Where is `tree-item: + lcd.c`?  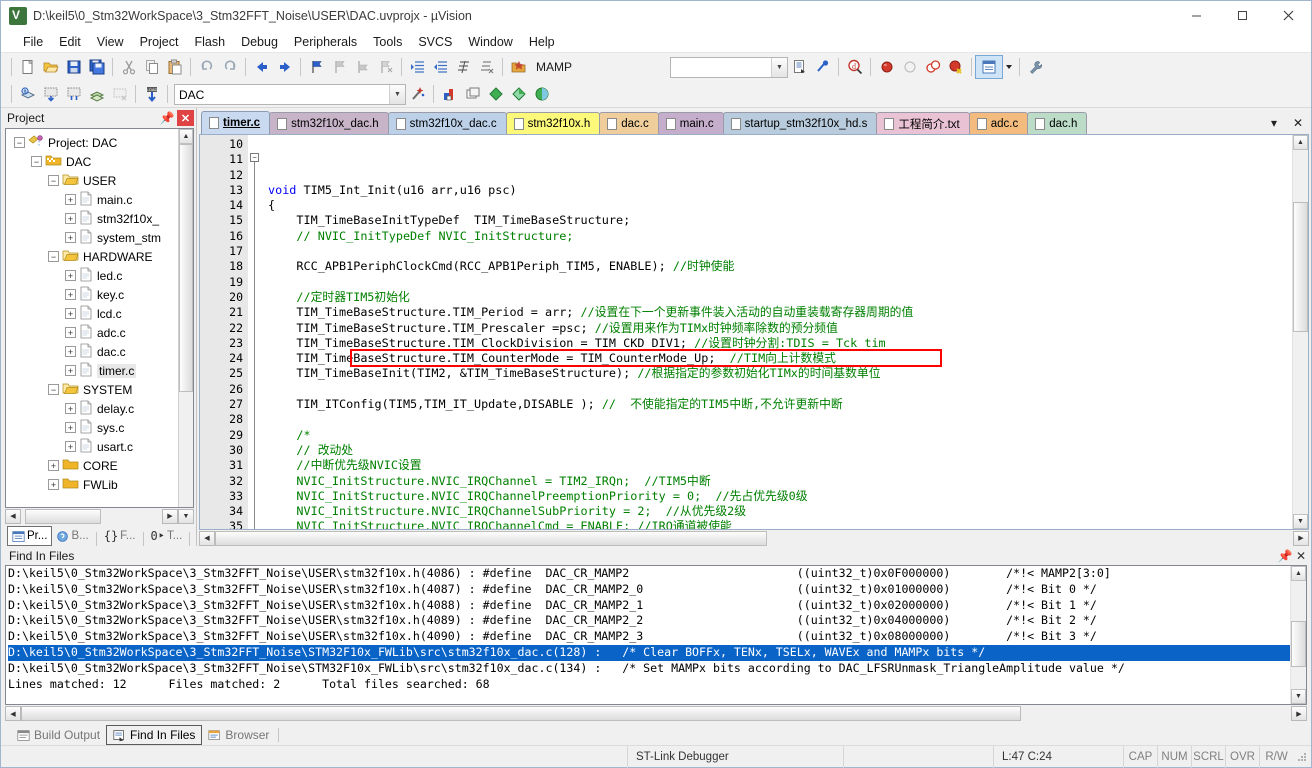
tree-item: + lcd.c is located at coordinates (92, 313).